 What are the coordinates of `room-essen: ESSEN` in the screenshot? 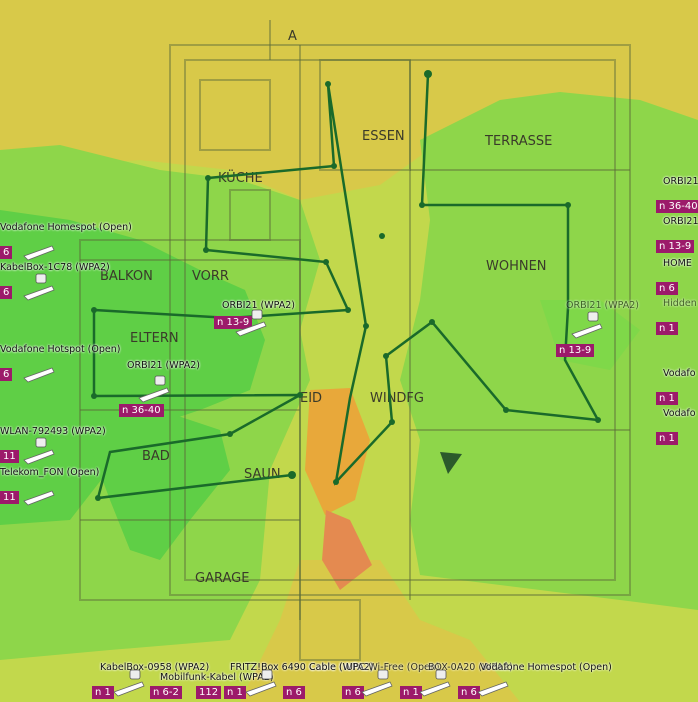 It's located at (383, 136).